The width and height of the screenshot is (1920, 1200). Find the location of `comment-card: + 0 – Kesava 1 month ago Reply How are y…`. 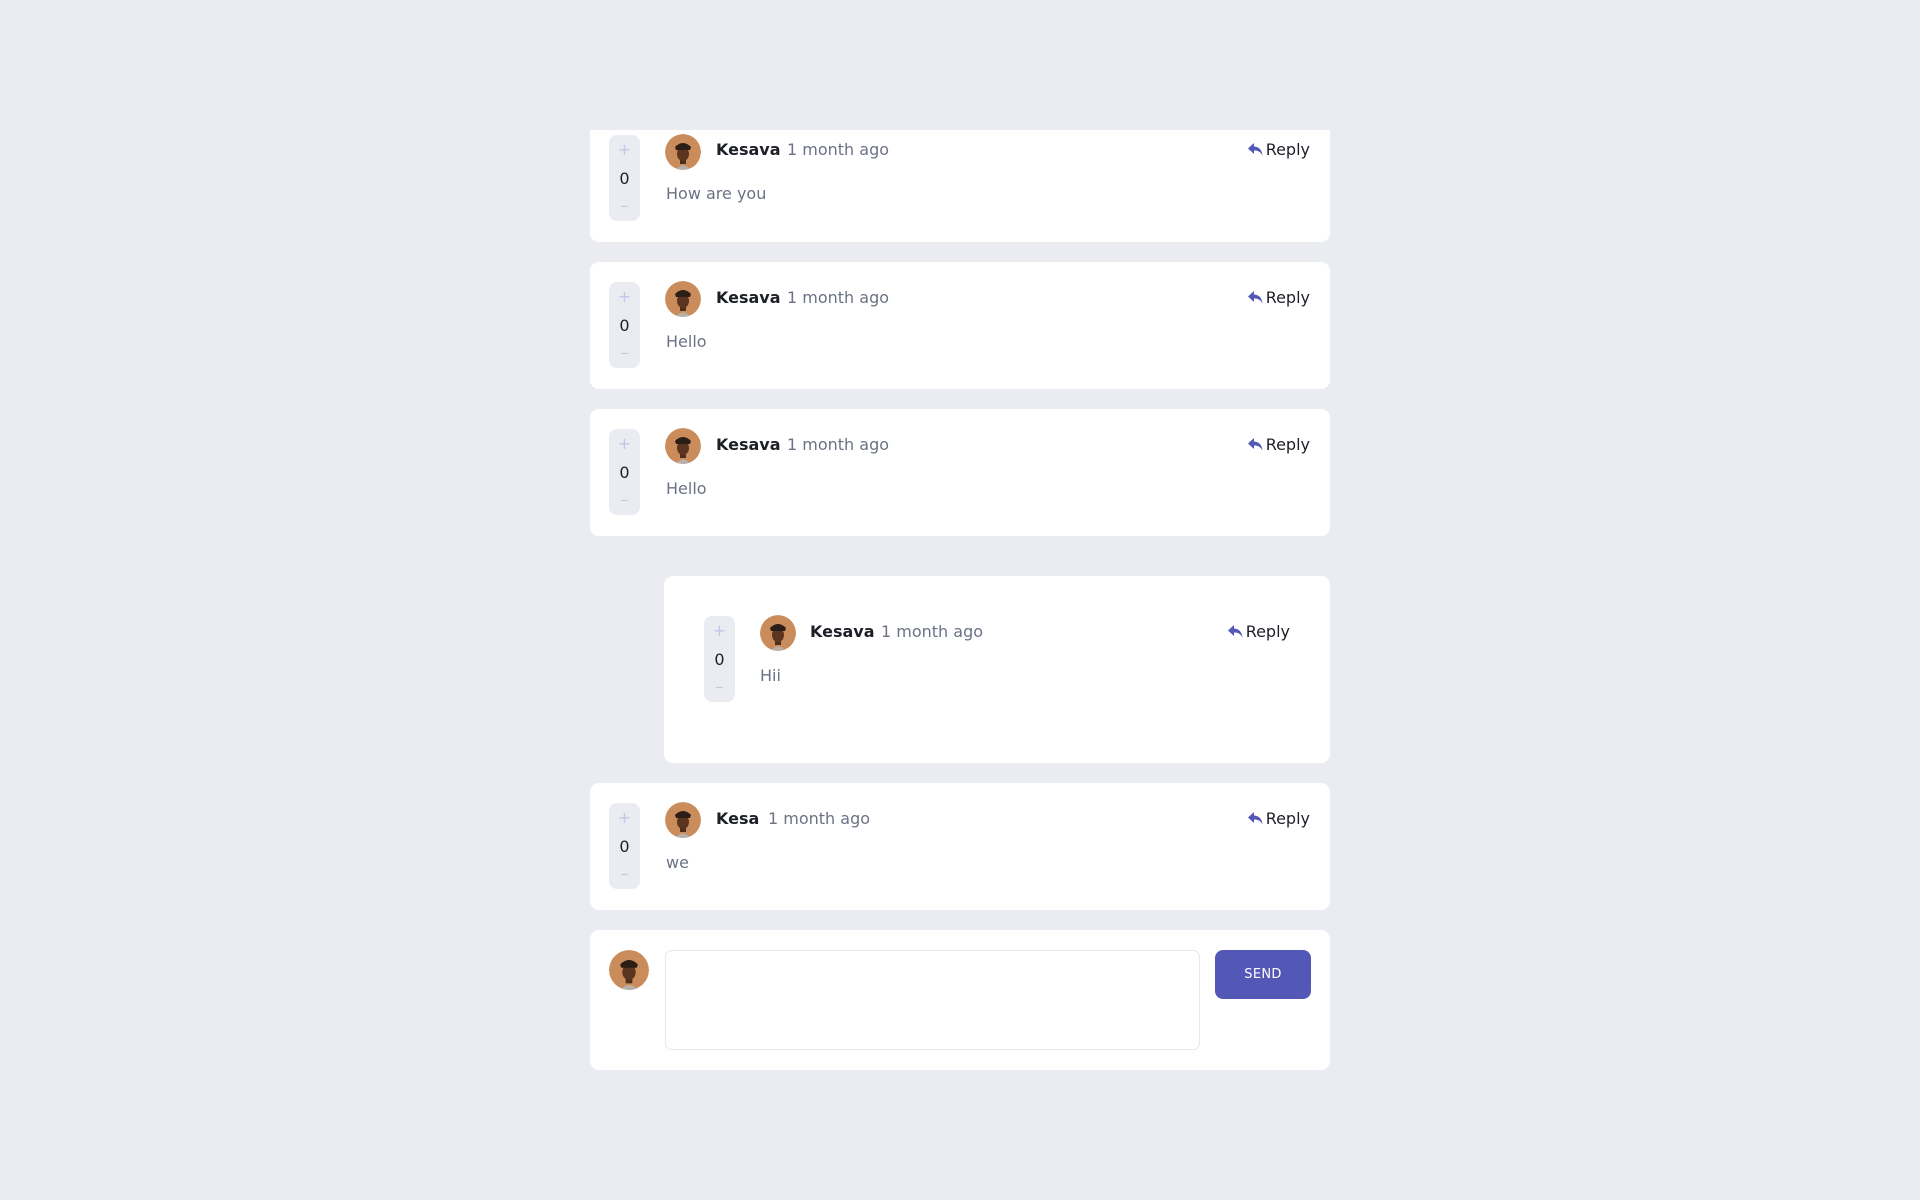

comment-card: + 0 – Kesava 1 month ago Reply How are y… is located at coordinates (960, 186).